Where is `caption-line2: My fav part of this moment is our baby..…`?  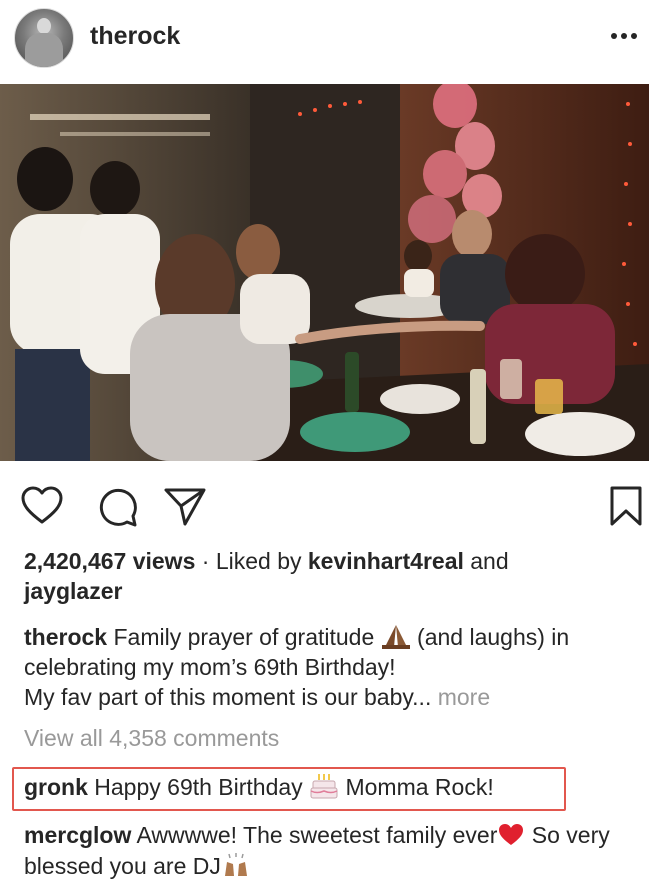 caption-line2: My fav part of this moment is our baby..… is located at coordinates (228, 697).